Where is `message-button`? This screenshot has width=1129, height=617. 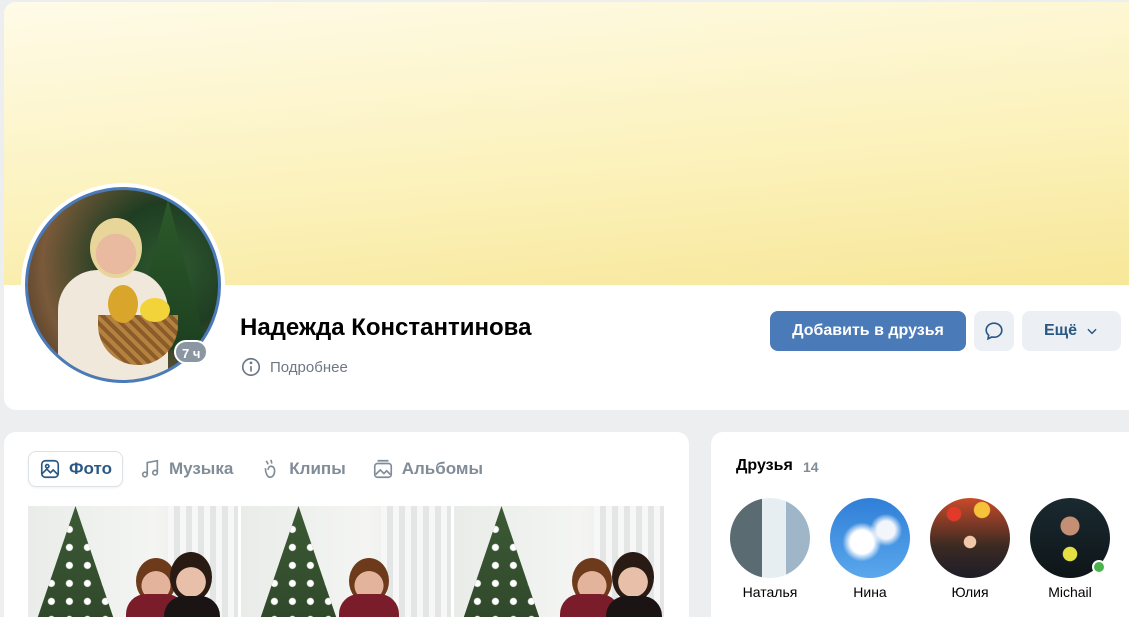
message-button is located at coordinates (994, 331).